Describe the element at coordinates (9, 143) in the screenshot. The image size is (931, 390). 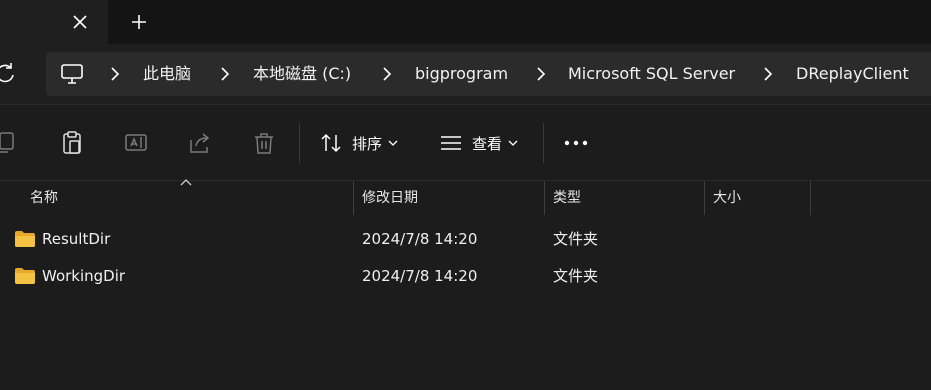
I see `copy-icon` at that location.